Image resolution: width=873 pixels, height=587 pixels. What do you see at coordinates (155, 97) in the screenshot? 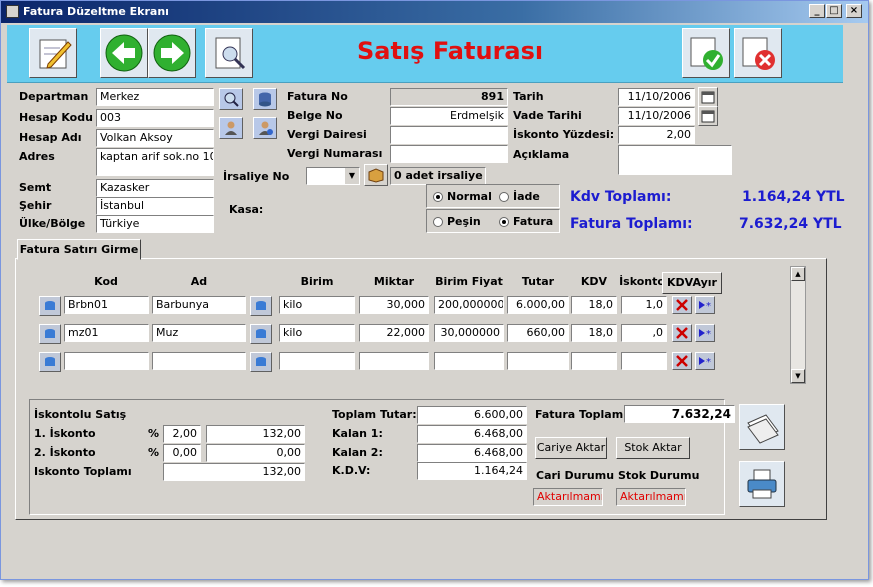
I see `departman-field: Merkez` at bounding box center [155, 97].